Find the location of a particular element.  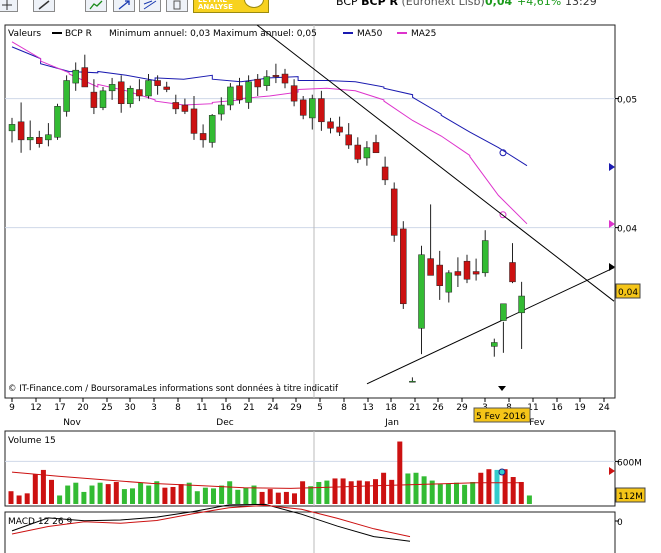

x-tick-label: 8 is located at coordinates (344, 408).